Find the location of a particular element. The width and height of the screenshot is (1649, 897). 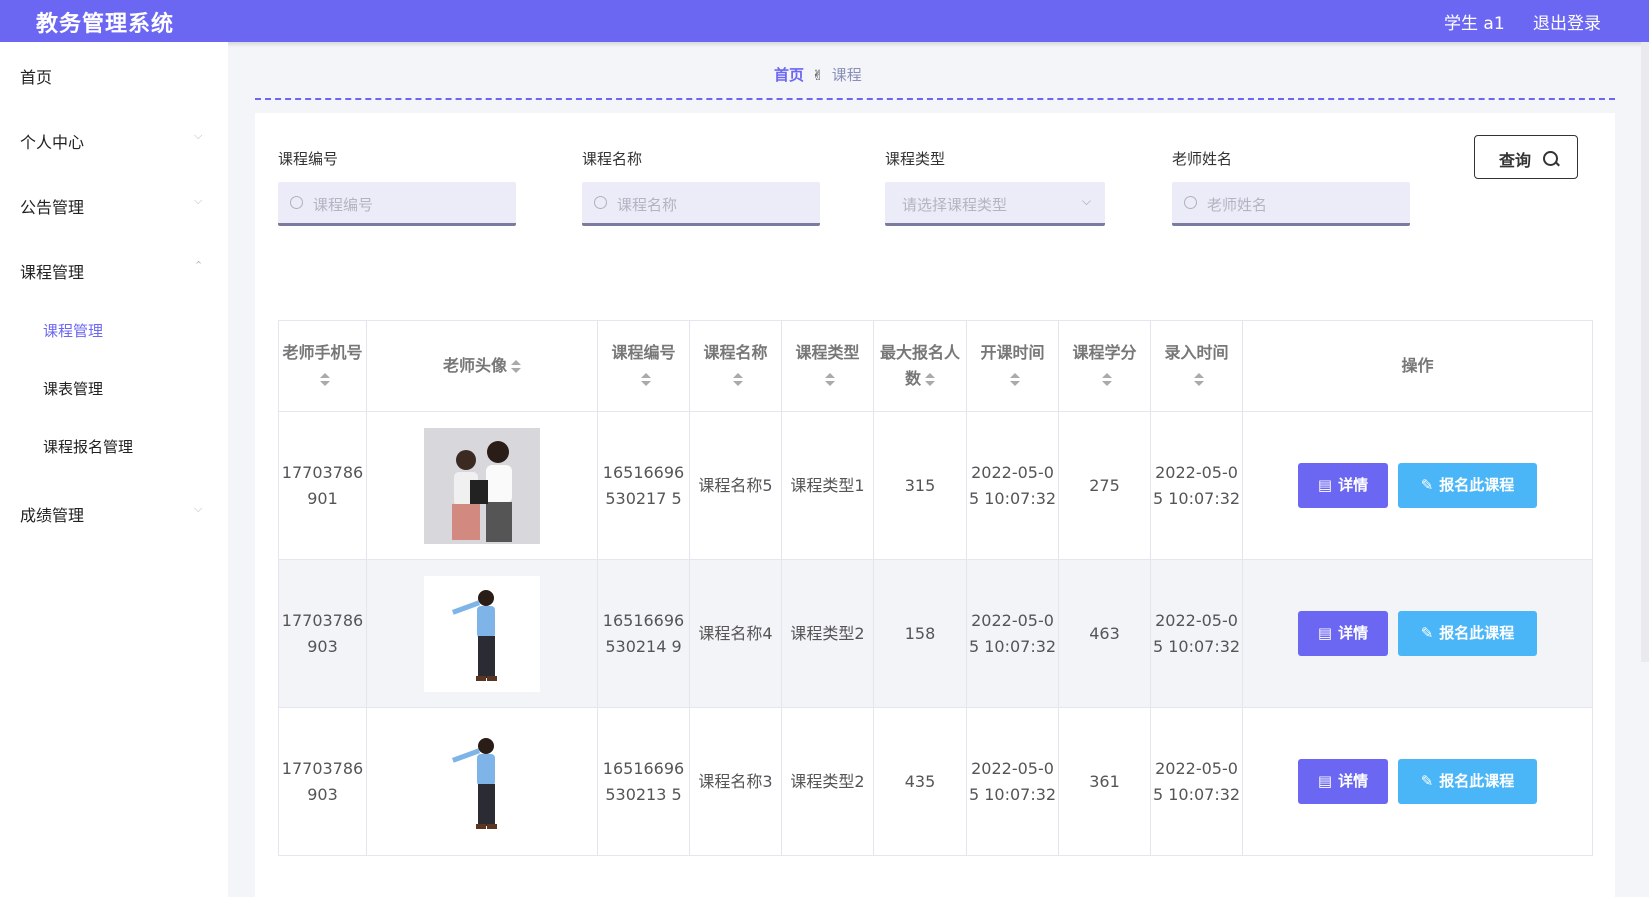

column-header-credit: 课程学分 is located at coordinates (1104, 366).